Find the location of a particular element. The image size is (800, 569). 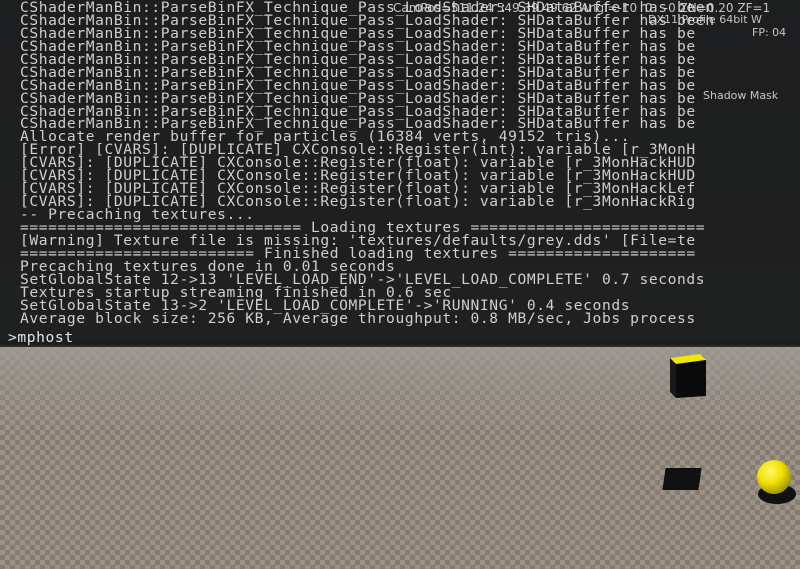

hud-shadow-mask: Shadow Mask is located at coordinates (741, 95).